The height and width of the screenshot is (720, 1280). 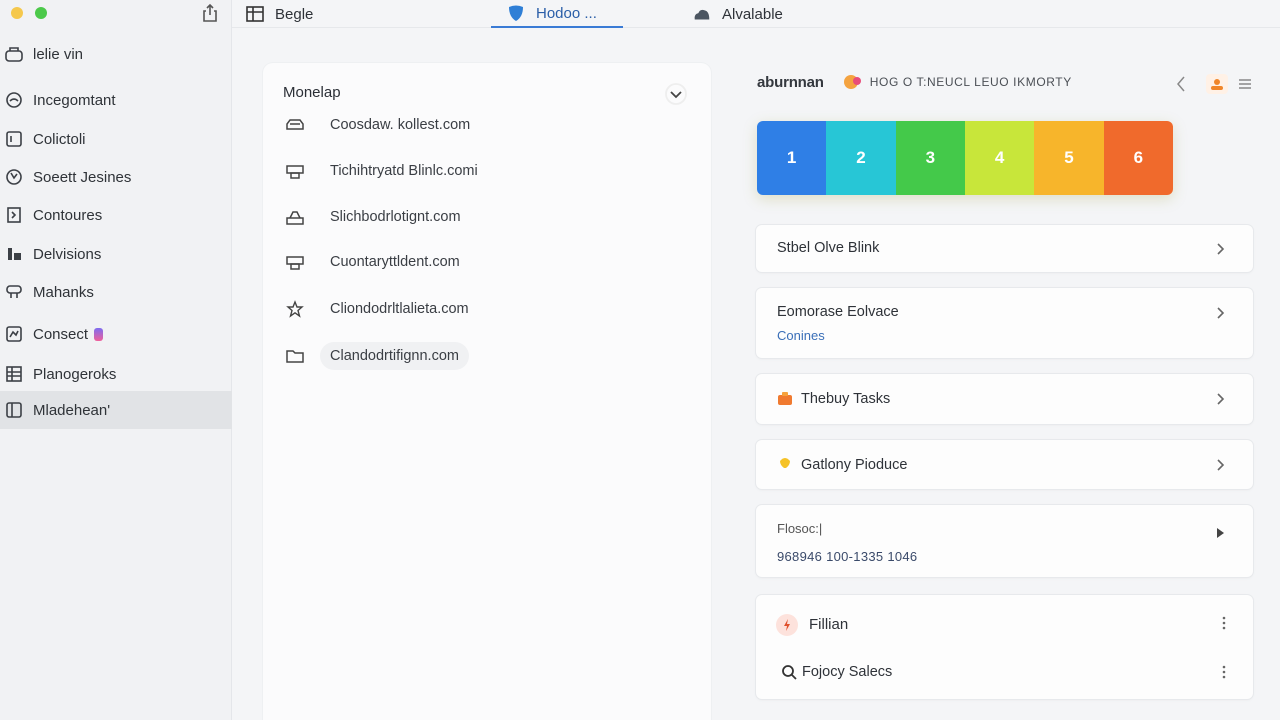 I want to click on bulb-icon, so click(x=785, y=463).